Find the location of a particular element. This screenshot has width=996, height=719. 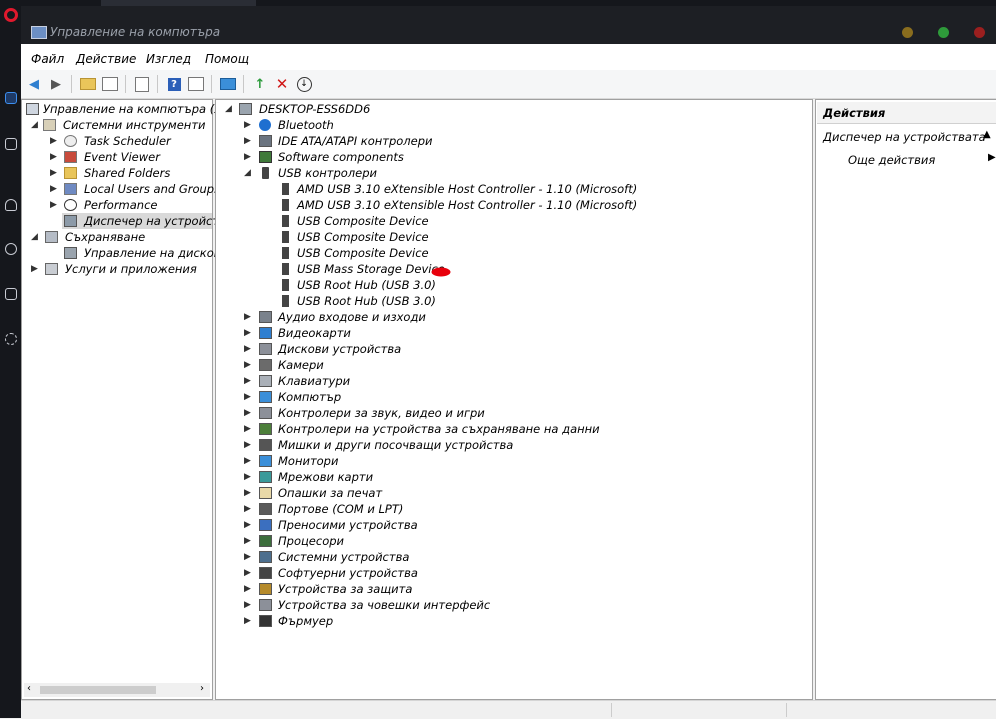

toolbar-separator is located at coordinates (211, 84).